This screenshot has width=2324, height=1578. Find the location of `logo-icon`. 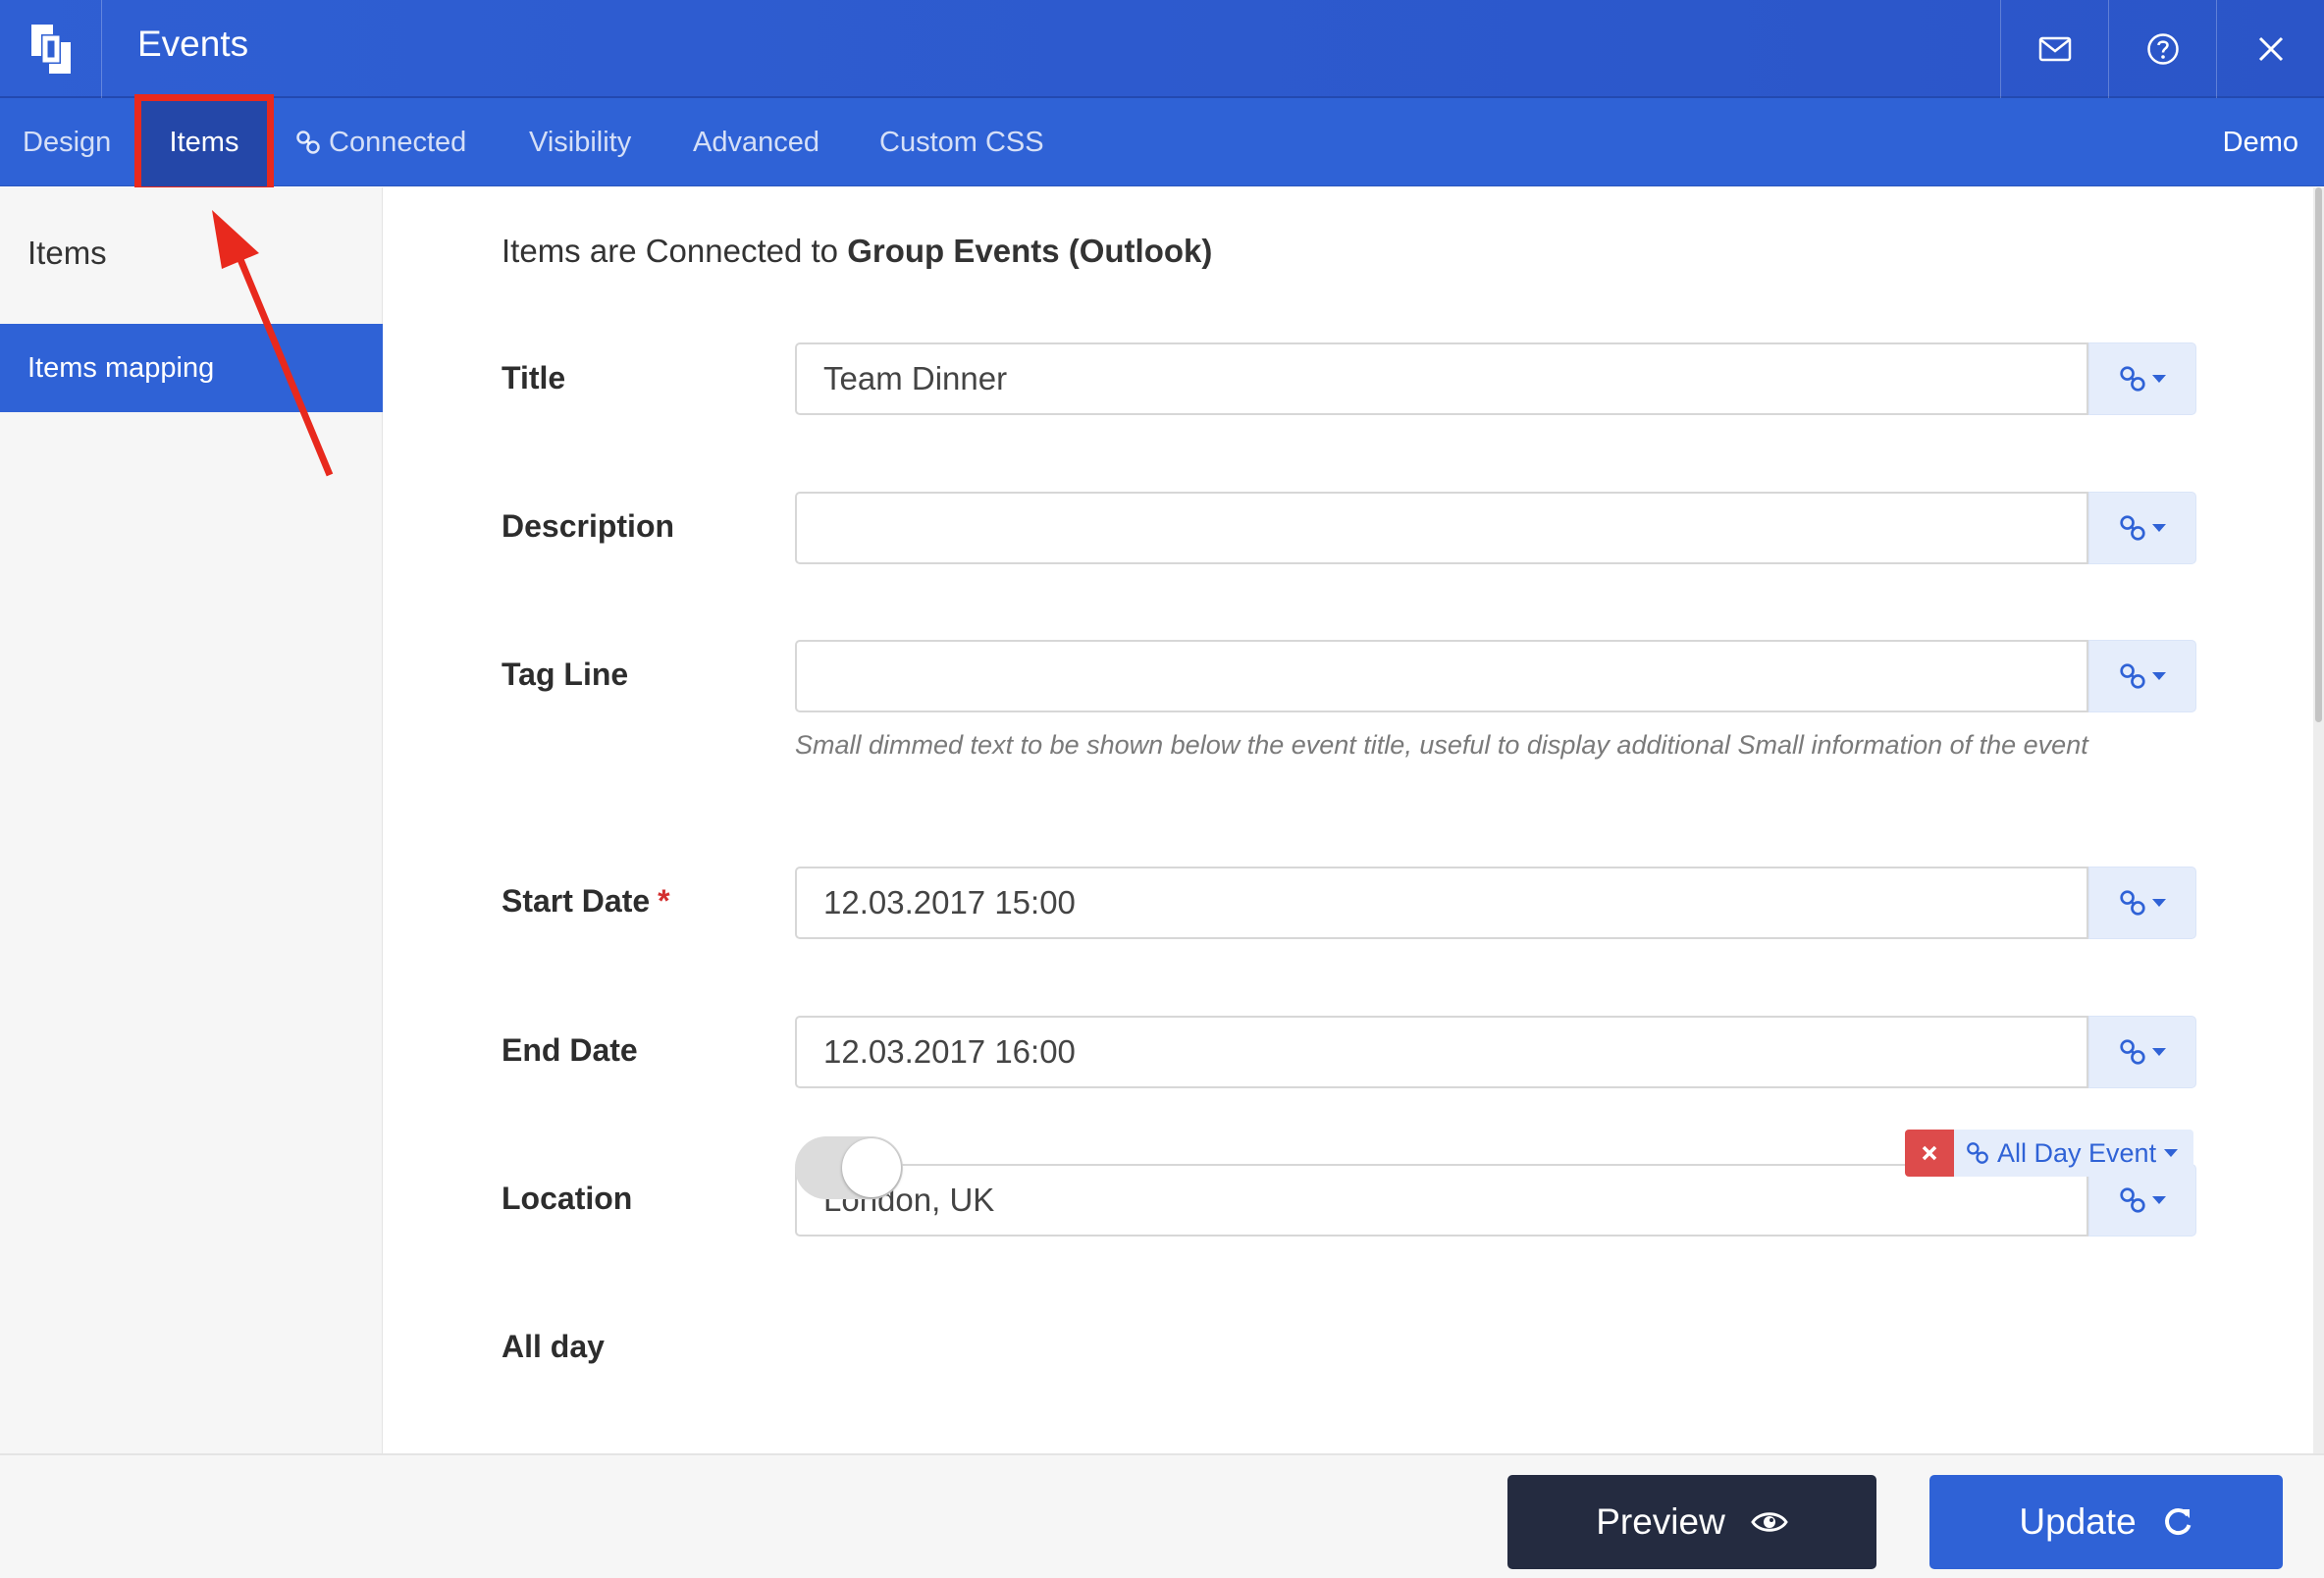

logo-icon is located at coordinates (51, 50).